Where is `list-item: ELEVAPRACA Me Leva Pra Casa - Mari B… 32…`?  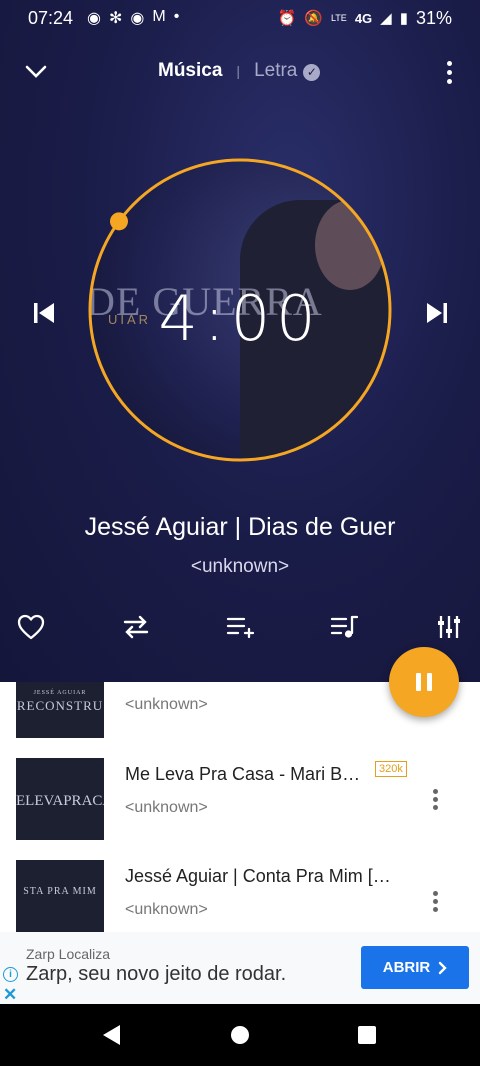
list-item: ELEVAPRACA Me Leva Pra Casa - Mari B… 32… is located at coordinates (240, 799).